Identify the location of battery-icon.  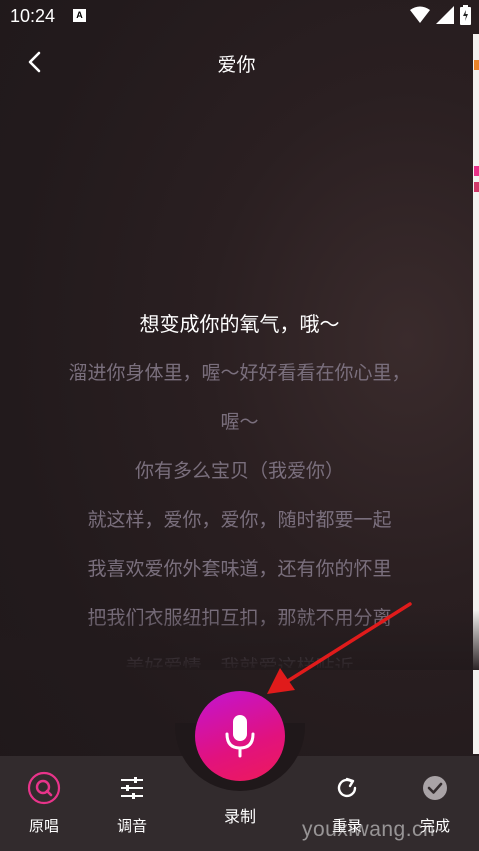
(465, 17).